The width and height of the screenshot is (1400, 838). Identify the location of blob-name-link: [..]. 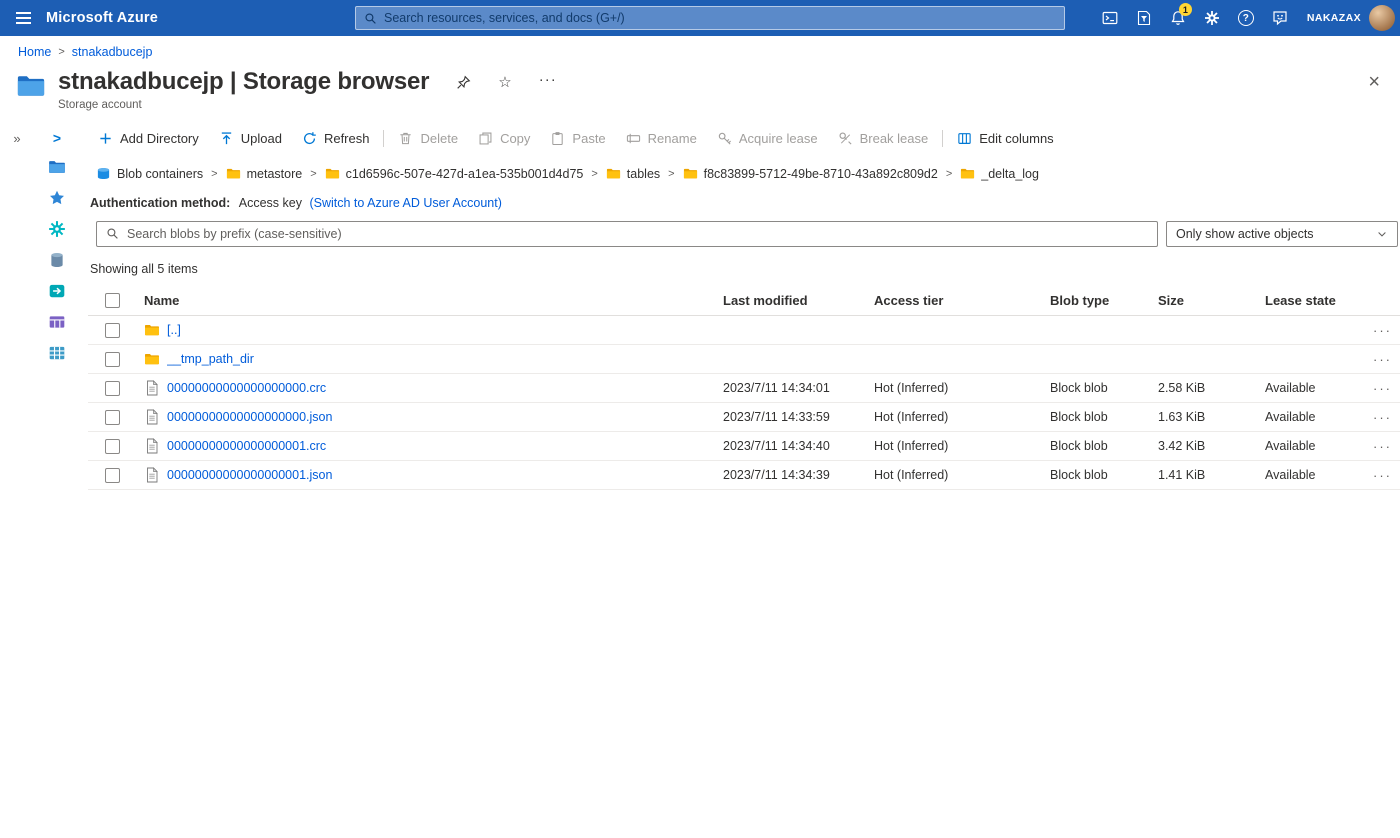
(174, 330).